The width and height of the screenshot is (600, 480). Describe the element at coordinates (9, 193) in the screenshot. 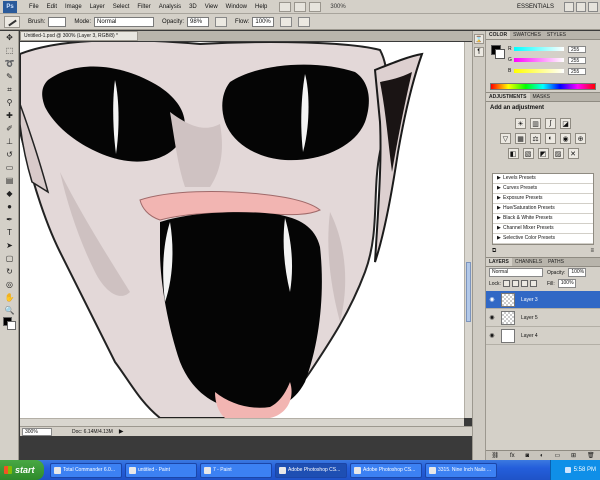

I see `blur-tool-icon: ◆` at that location.